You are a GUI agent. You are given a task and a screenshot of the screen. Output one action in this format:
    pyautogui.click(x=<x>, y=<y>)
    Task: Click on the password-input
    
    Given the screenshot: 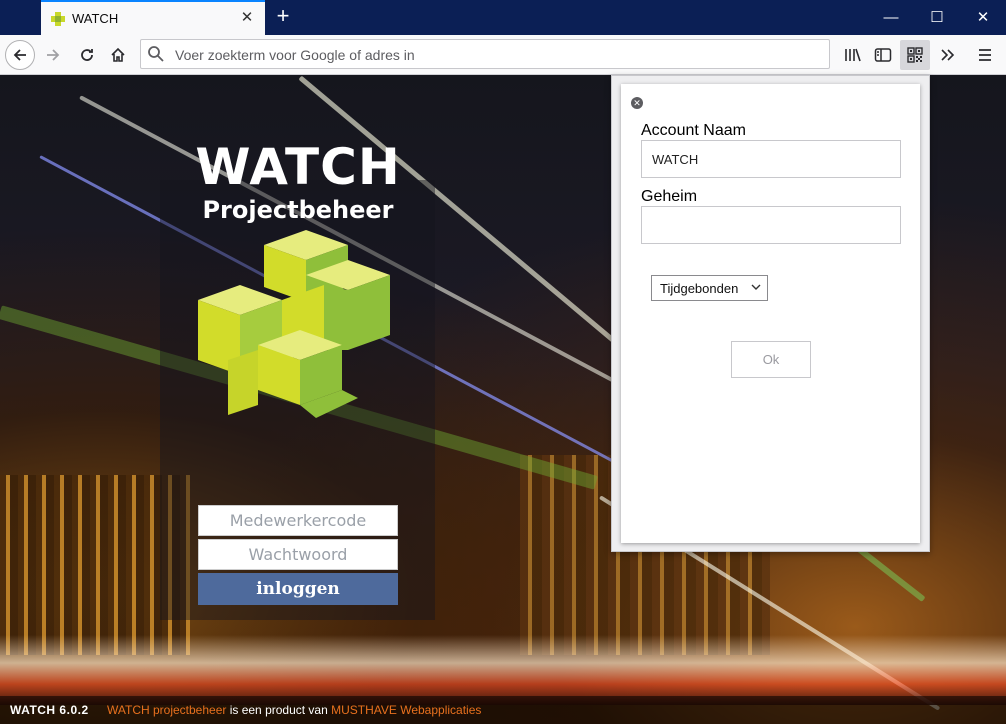 What is the action you would take?
    pyautogui.click(x=298, y=554)
    